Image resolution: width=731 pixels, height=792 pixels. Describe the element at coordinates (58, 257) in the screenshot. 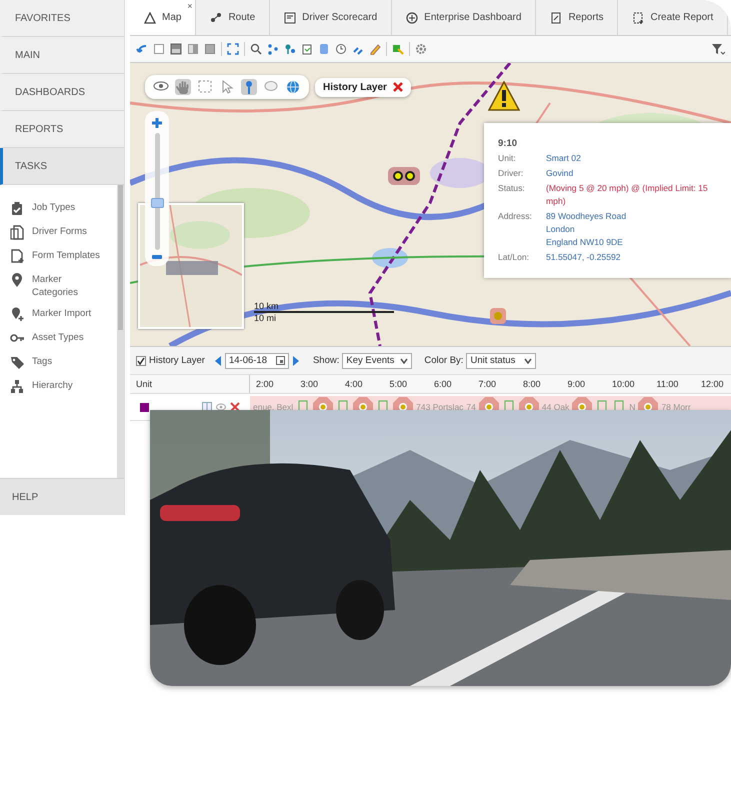

I see `sidebar-item: Form Templates` at that location.